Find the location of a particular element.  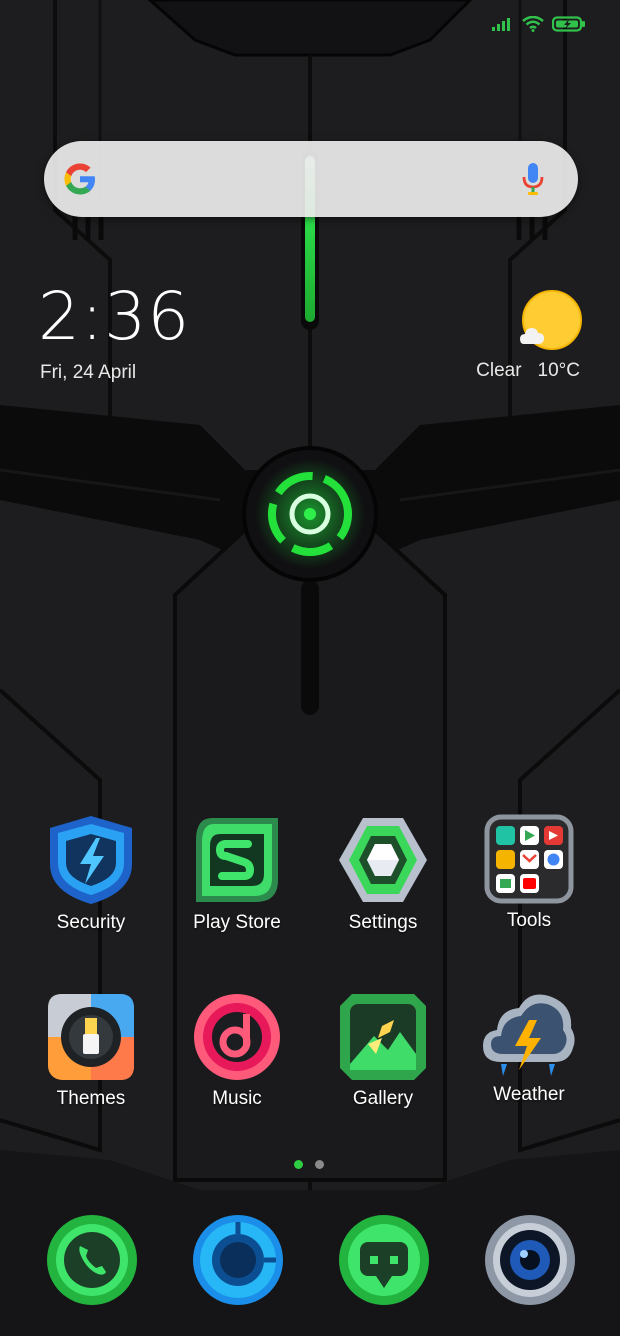

app-themes: Themes is located at coordinates (91, 1051).